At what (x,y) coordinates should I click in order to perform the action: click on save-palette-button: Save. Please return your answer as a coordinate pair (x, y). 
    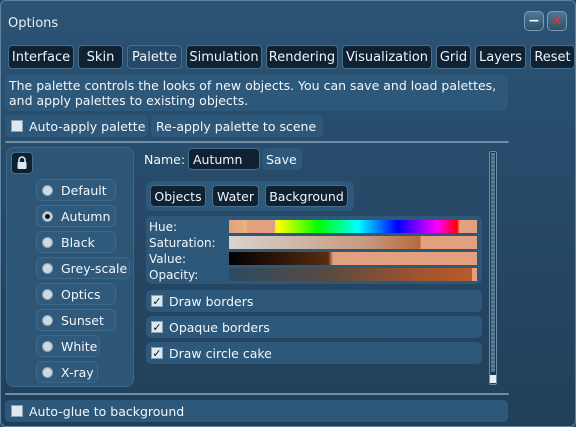
    Looking at the image, I should click on (282, 159).